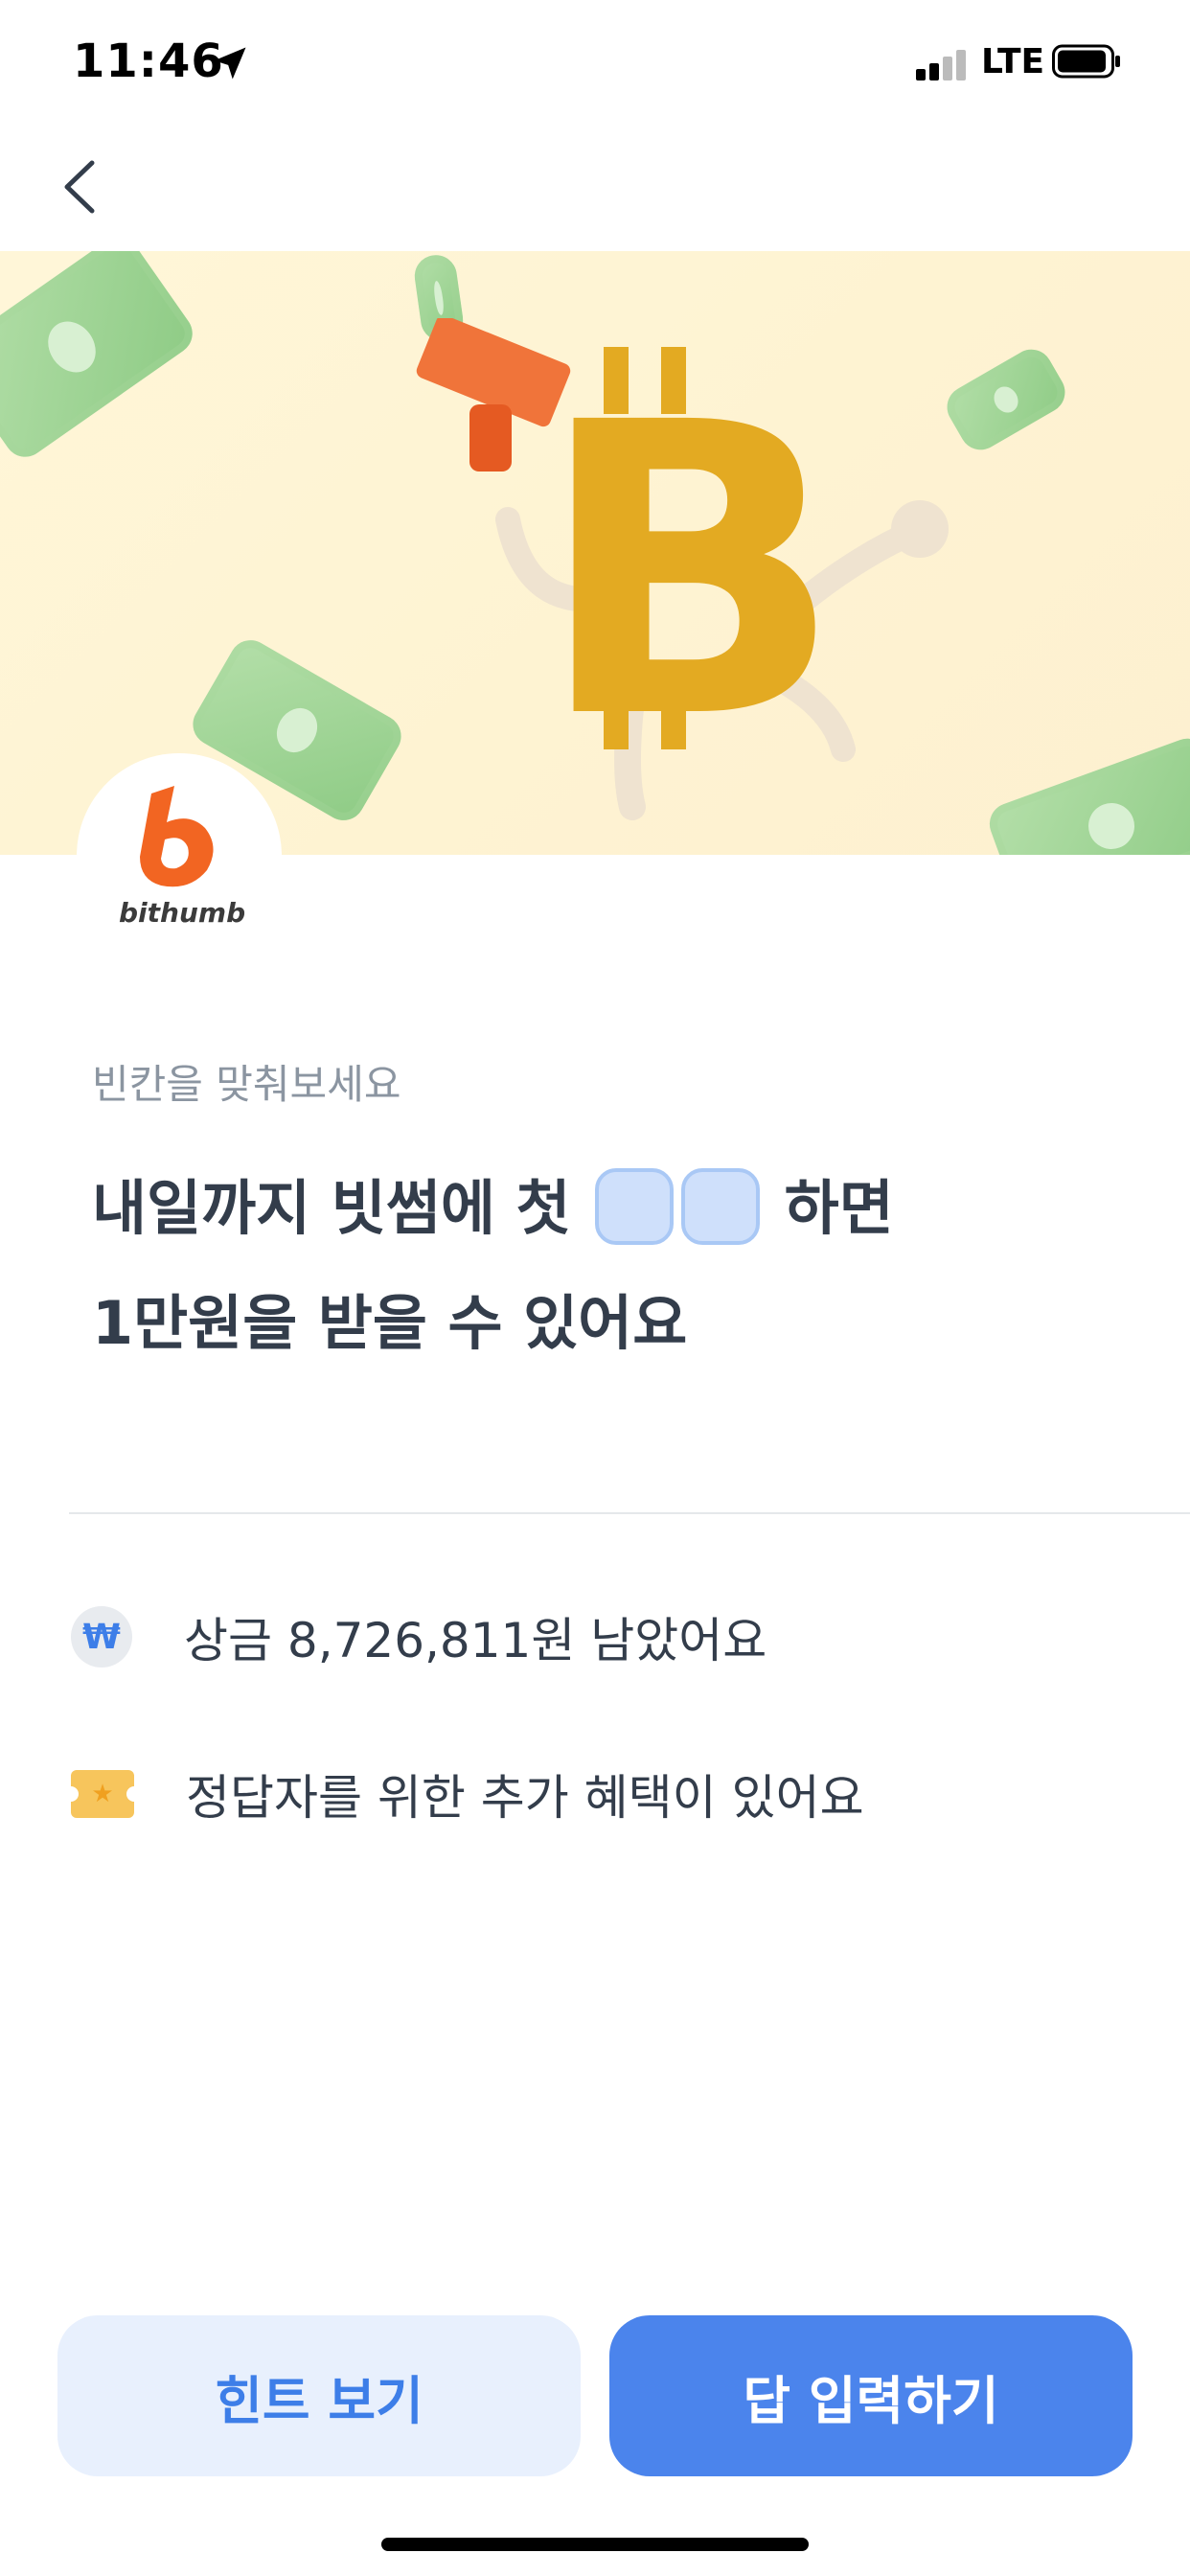  I want to click on battery-icon, so click(1086, 62).